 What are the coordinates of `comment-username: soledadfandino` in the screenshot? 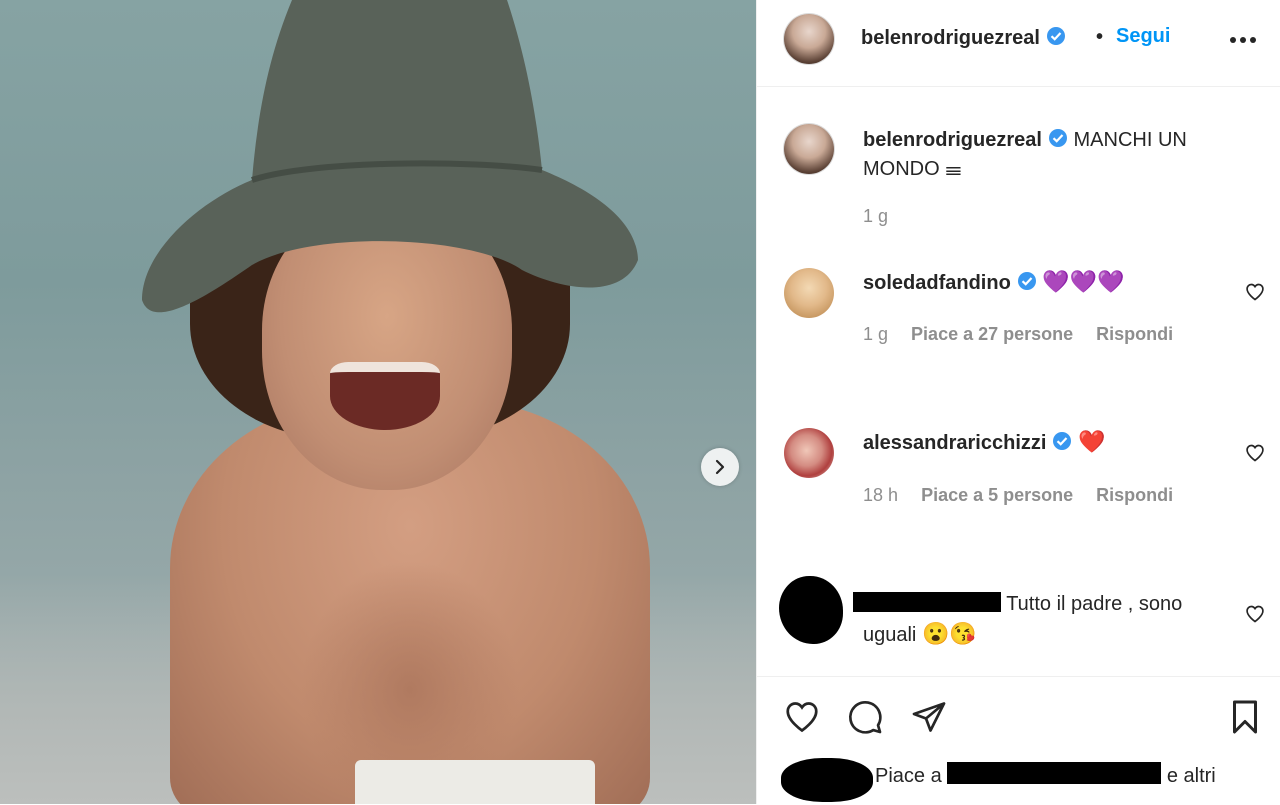 It's located at (937, 283).